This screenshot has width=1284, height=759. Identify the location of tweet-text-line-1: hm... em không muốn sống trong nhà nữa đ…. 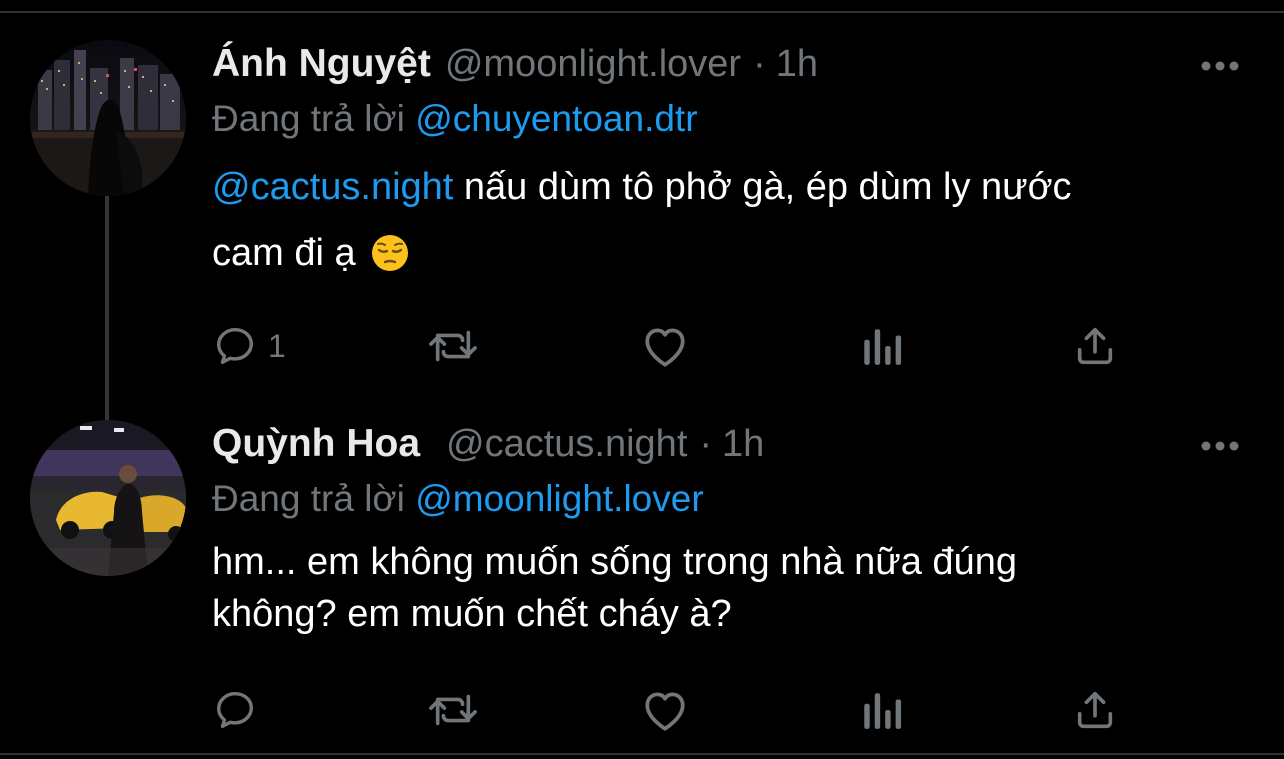
(614, 562).